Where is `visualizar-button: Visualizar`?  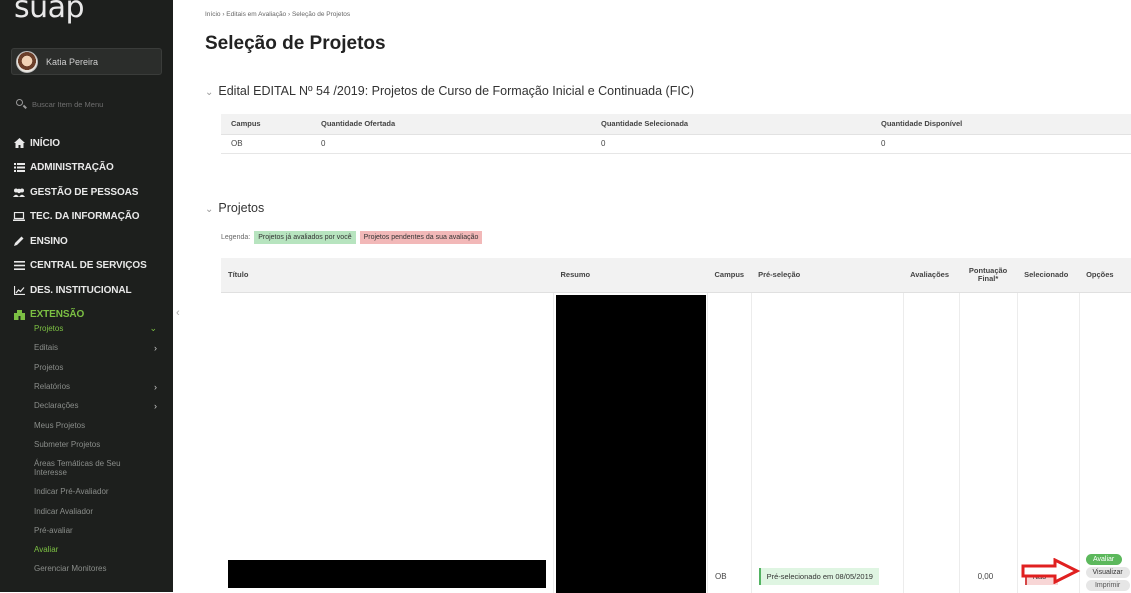
visualizar-button: Visualizar is located at coordinates (1107, 572).